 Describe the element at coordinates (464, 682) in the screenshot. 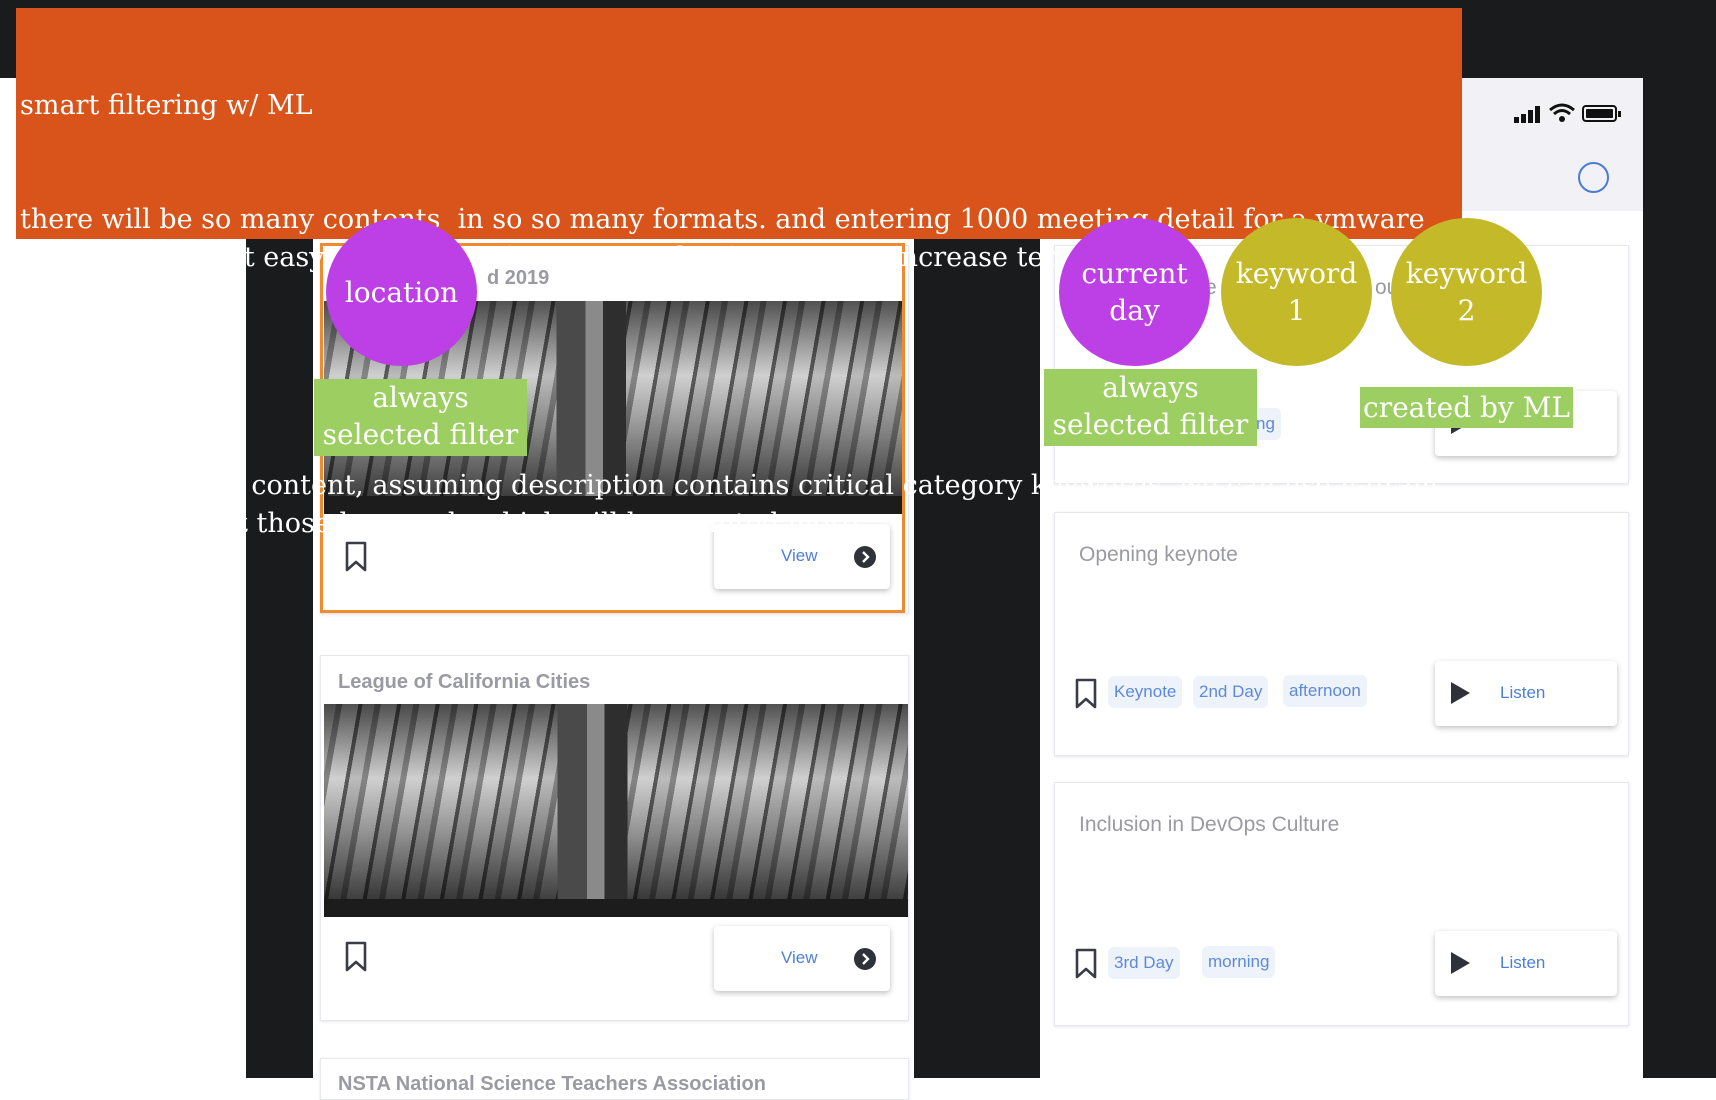

I see `card-title: League of California Cities` at that location.